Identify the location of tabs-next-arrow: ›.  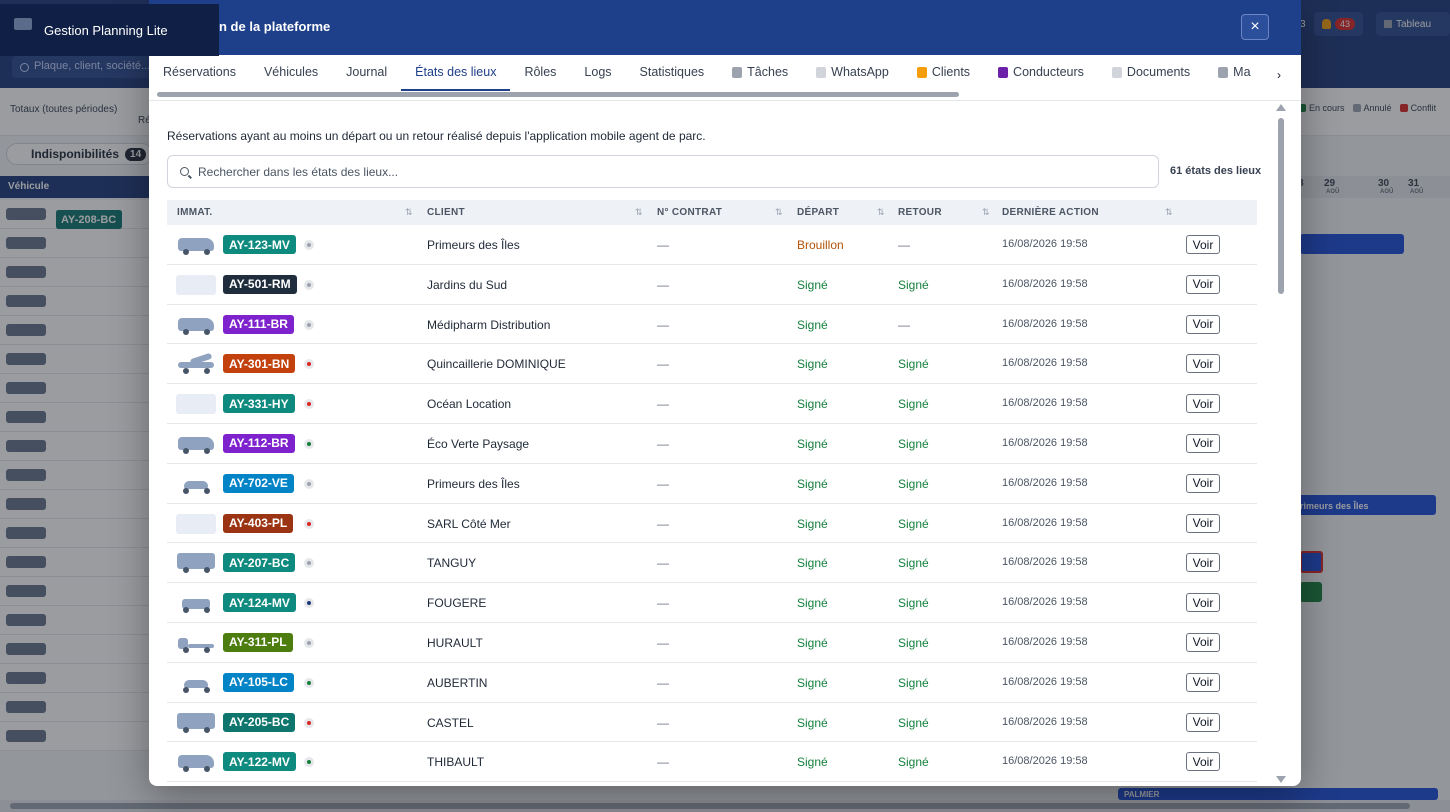
(1279, 75).